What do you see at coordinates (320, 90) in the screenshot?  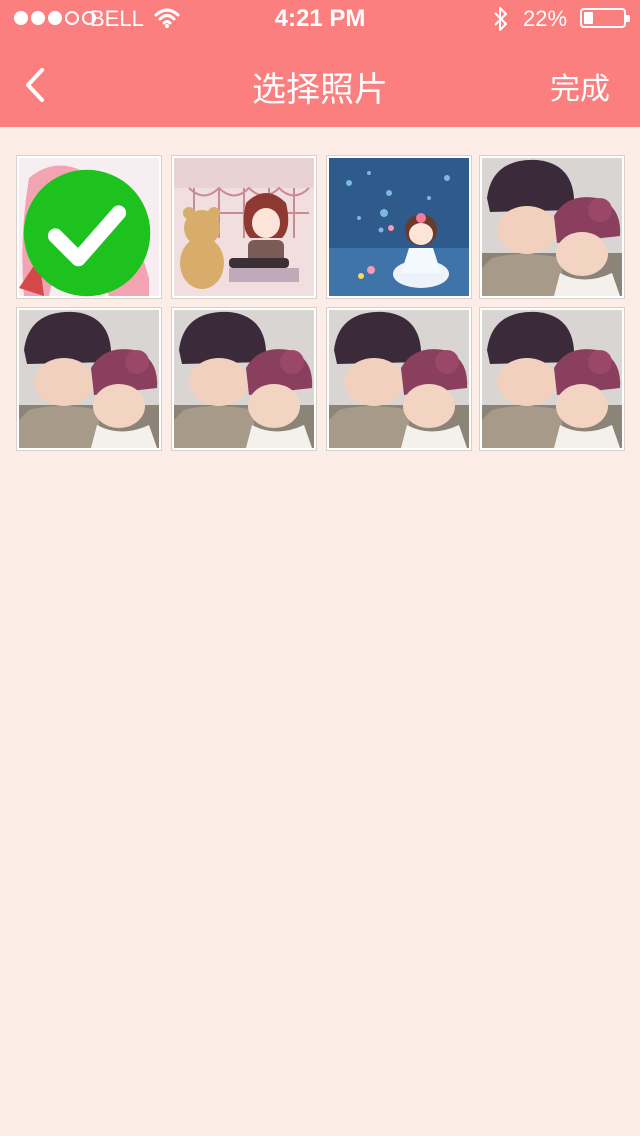 I see `page-title: 选择照片` at bounding box center [320, 90].